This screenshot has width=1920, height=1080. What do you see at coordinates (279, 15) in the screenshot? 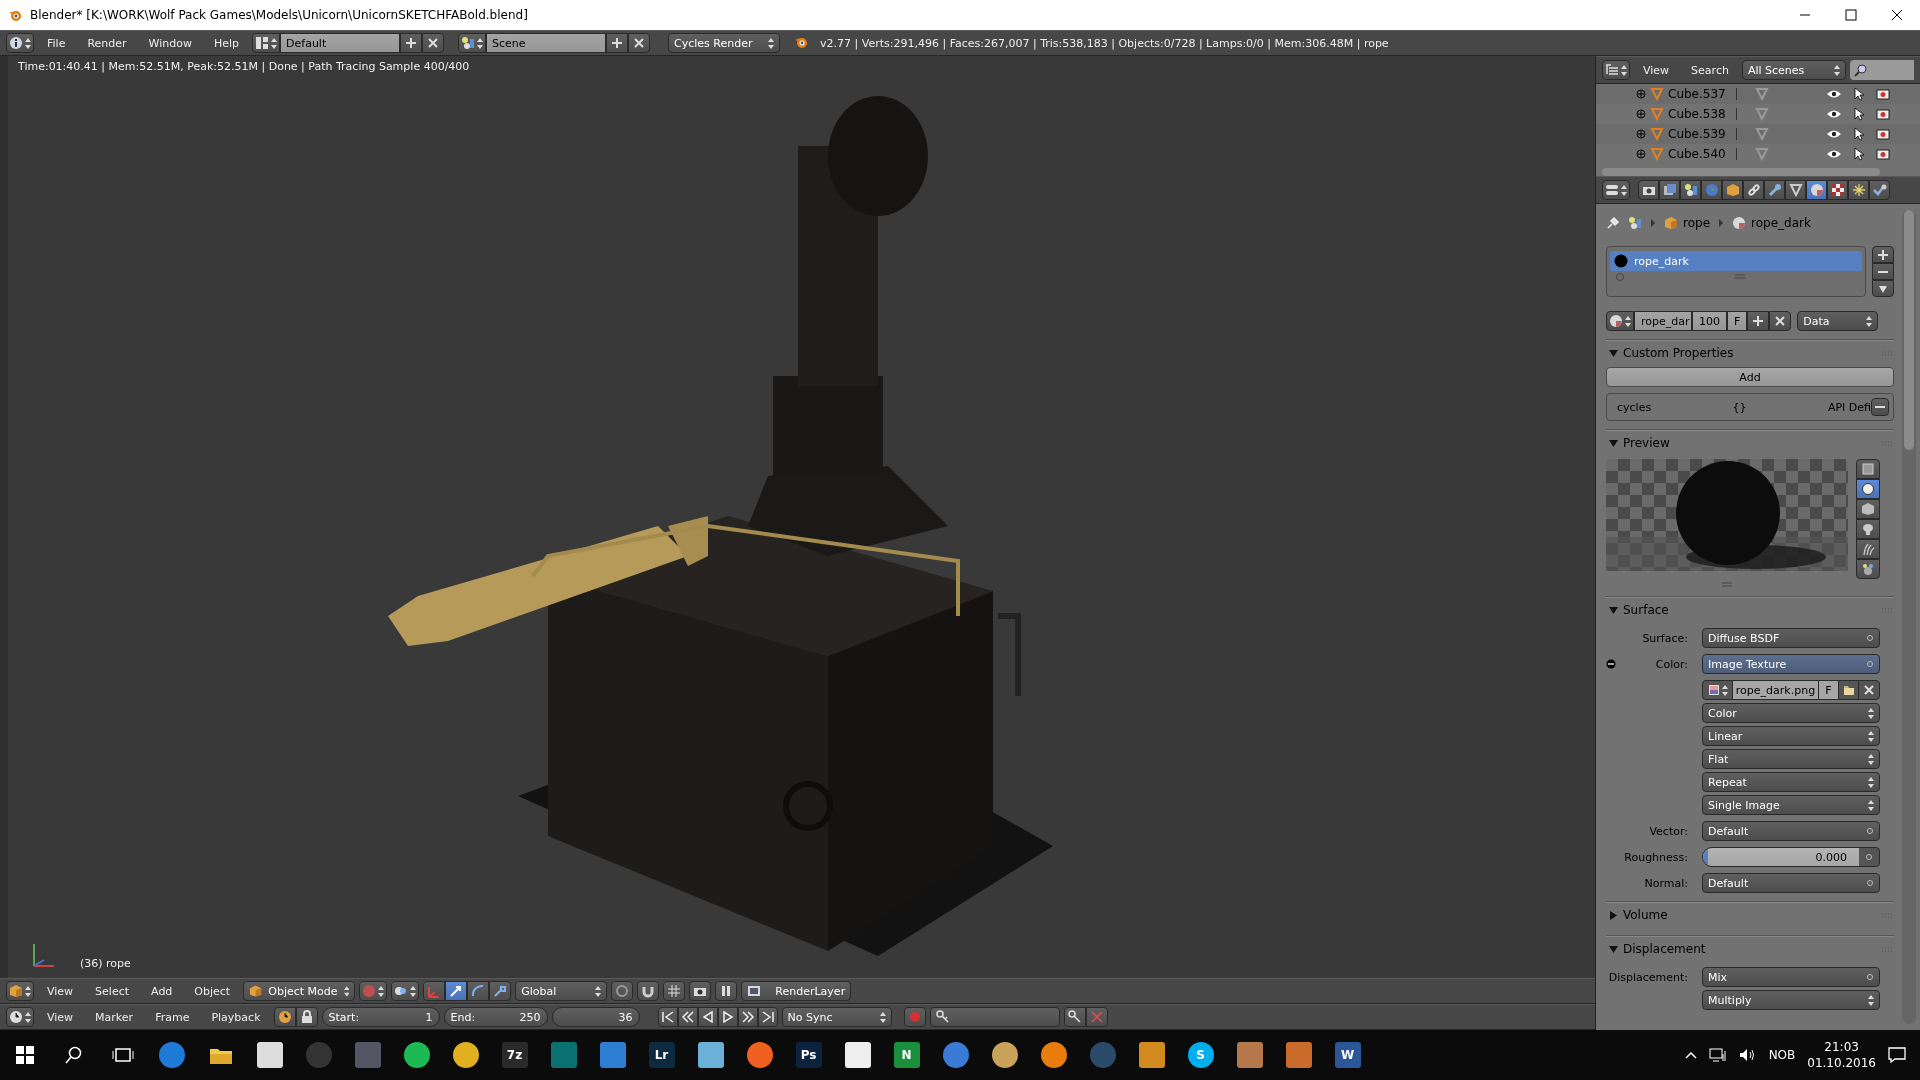
I see `window-title: Blender* [K:\WORK\Wolf Pack Games\Models\Unicorn\UnicornSKETCHFABold.blend]` at bounding box center [279, 15].